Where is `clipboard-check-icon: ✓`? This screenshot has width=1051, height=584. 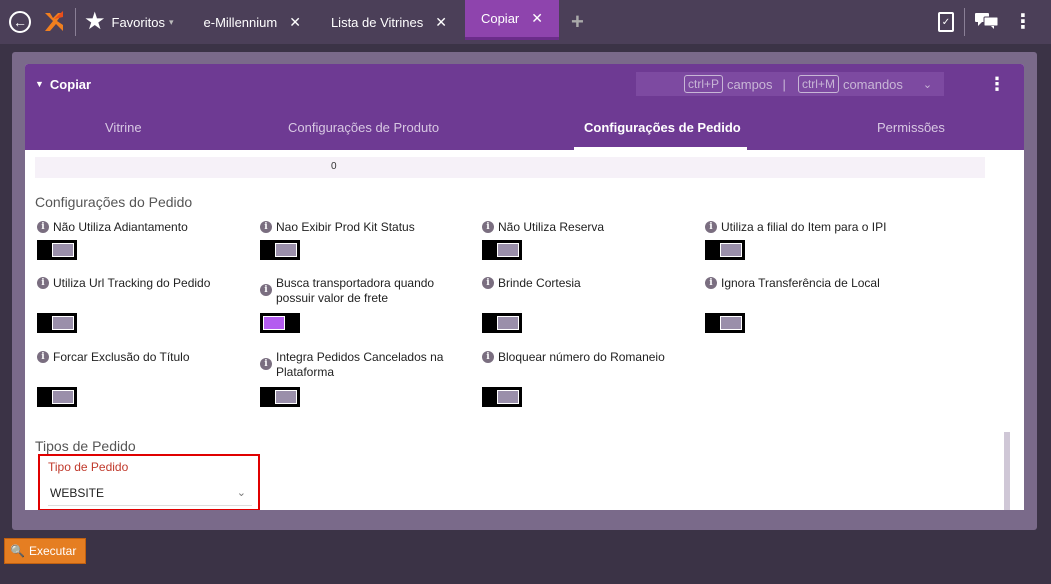
clipboard-check-icon: ✓ is located at coordinates (946, 22).